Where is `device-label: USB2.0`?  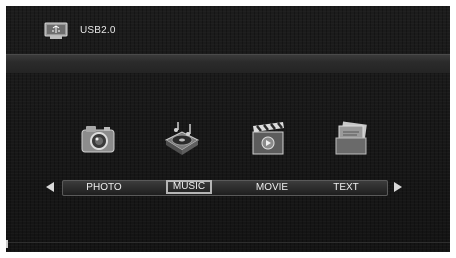
device-label: USB2.0 is located at coordinates (98, 30).